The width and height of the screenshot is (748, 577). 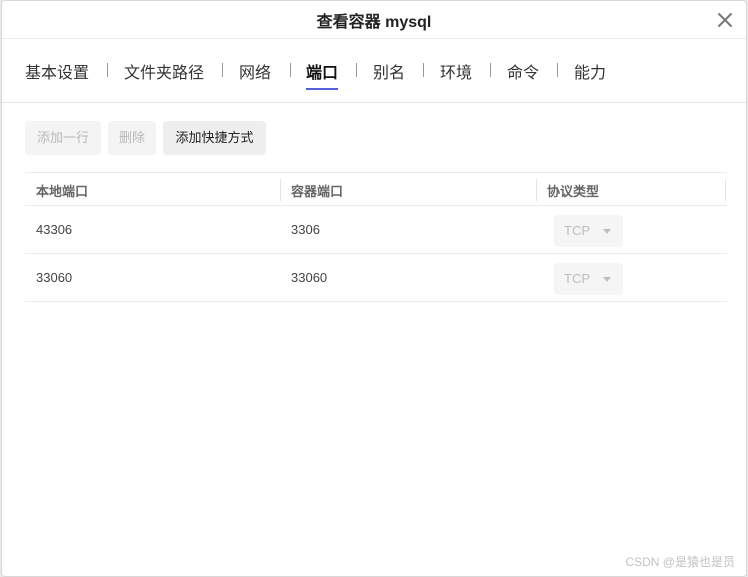 I want to click on add-shortcut-button: 添加快捷方式, so click(x=214, y=138).